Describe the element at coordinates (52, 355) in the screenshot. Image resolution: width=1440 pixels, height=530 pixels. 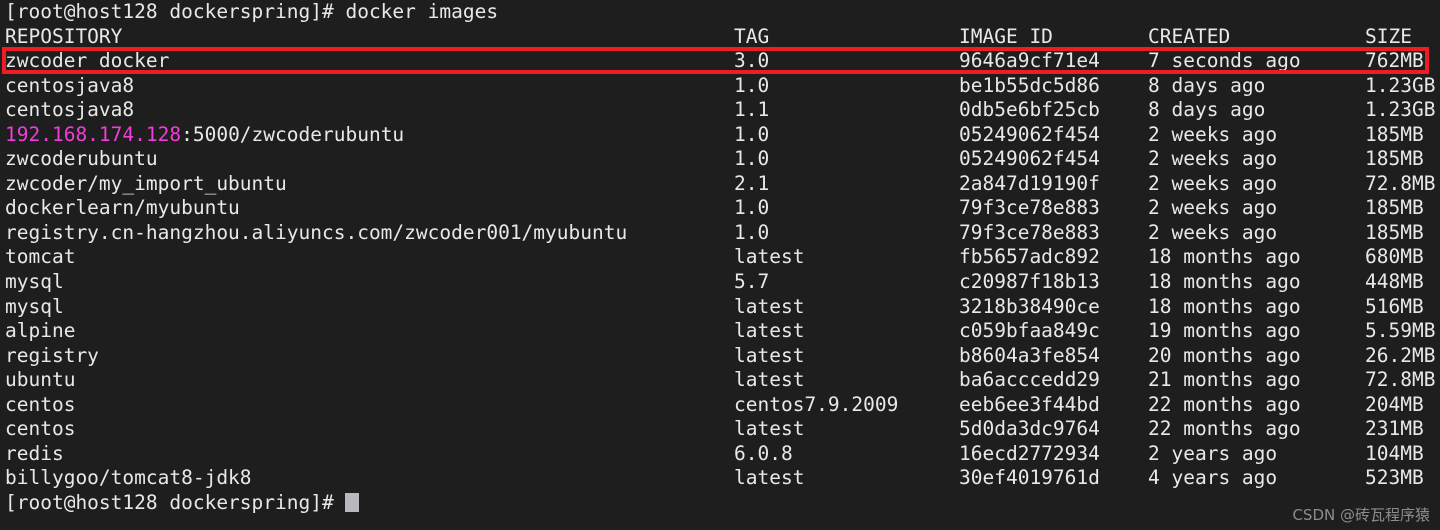
I see `cell-repository: registry` at that location.